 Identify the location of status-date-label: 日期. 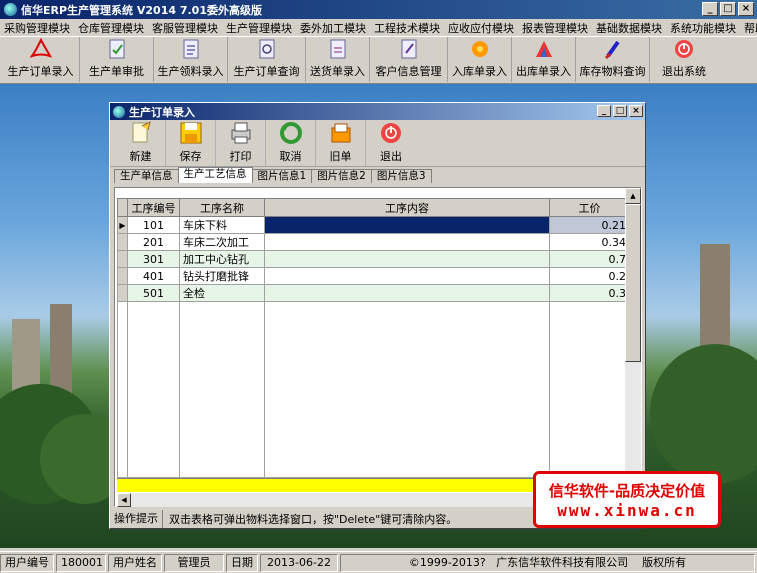
(242, 562).